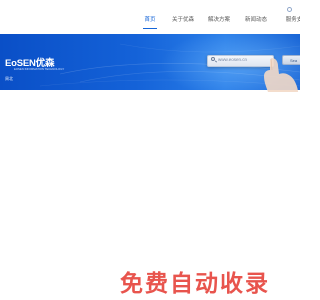 The height and width of the screenshot is (300, 320). I want to click on hand-illustration, so click(281, 75).